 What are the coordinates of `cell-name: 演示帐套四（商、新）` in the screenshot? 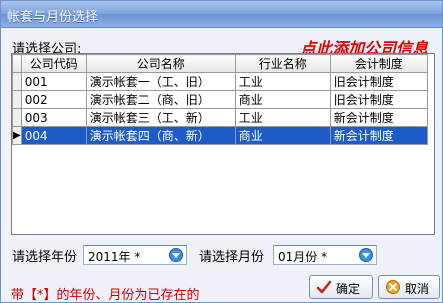 It's located at (160, 135).